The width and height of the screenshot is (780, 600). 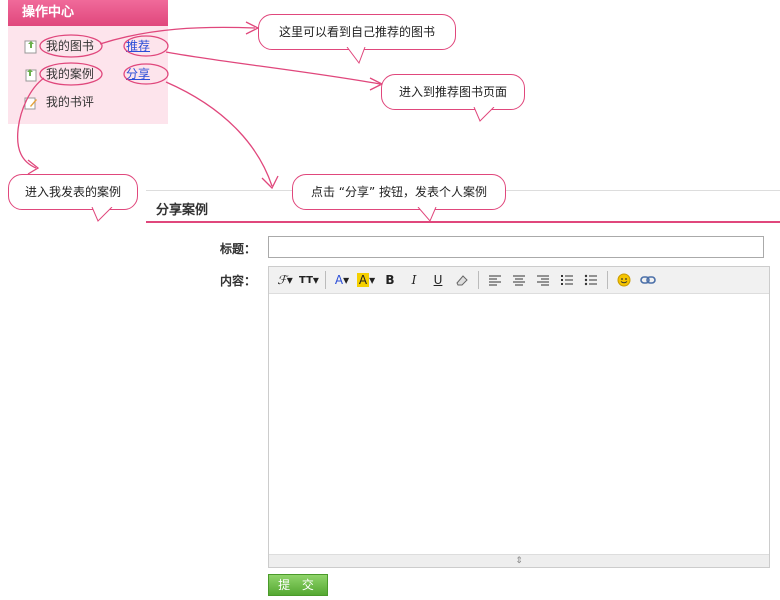 I want to click on align-left-icon, so click(x=495, y=280).